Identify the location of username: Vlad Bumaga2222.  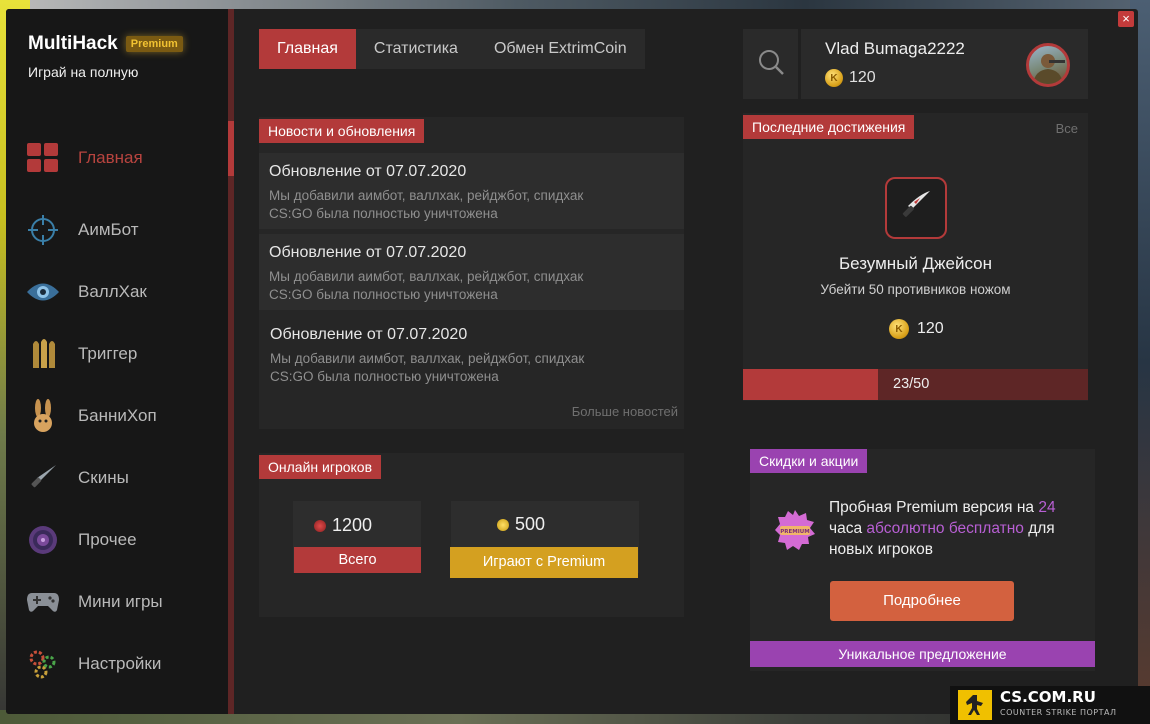
(895, 48).